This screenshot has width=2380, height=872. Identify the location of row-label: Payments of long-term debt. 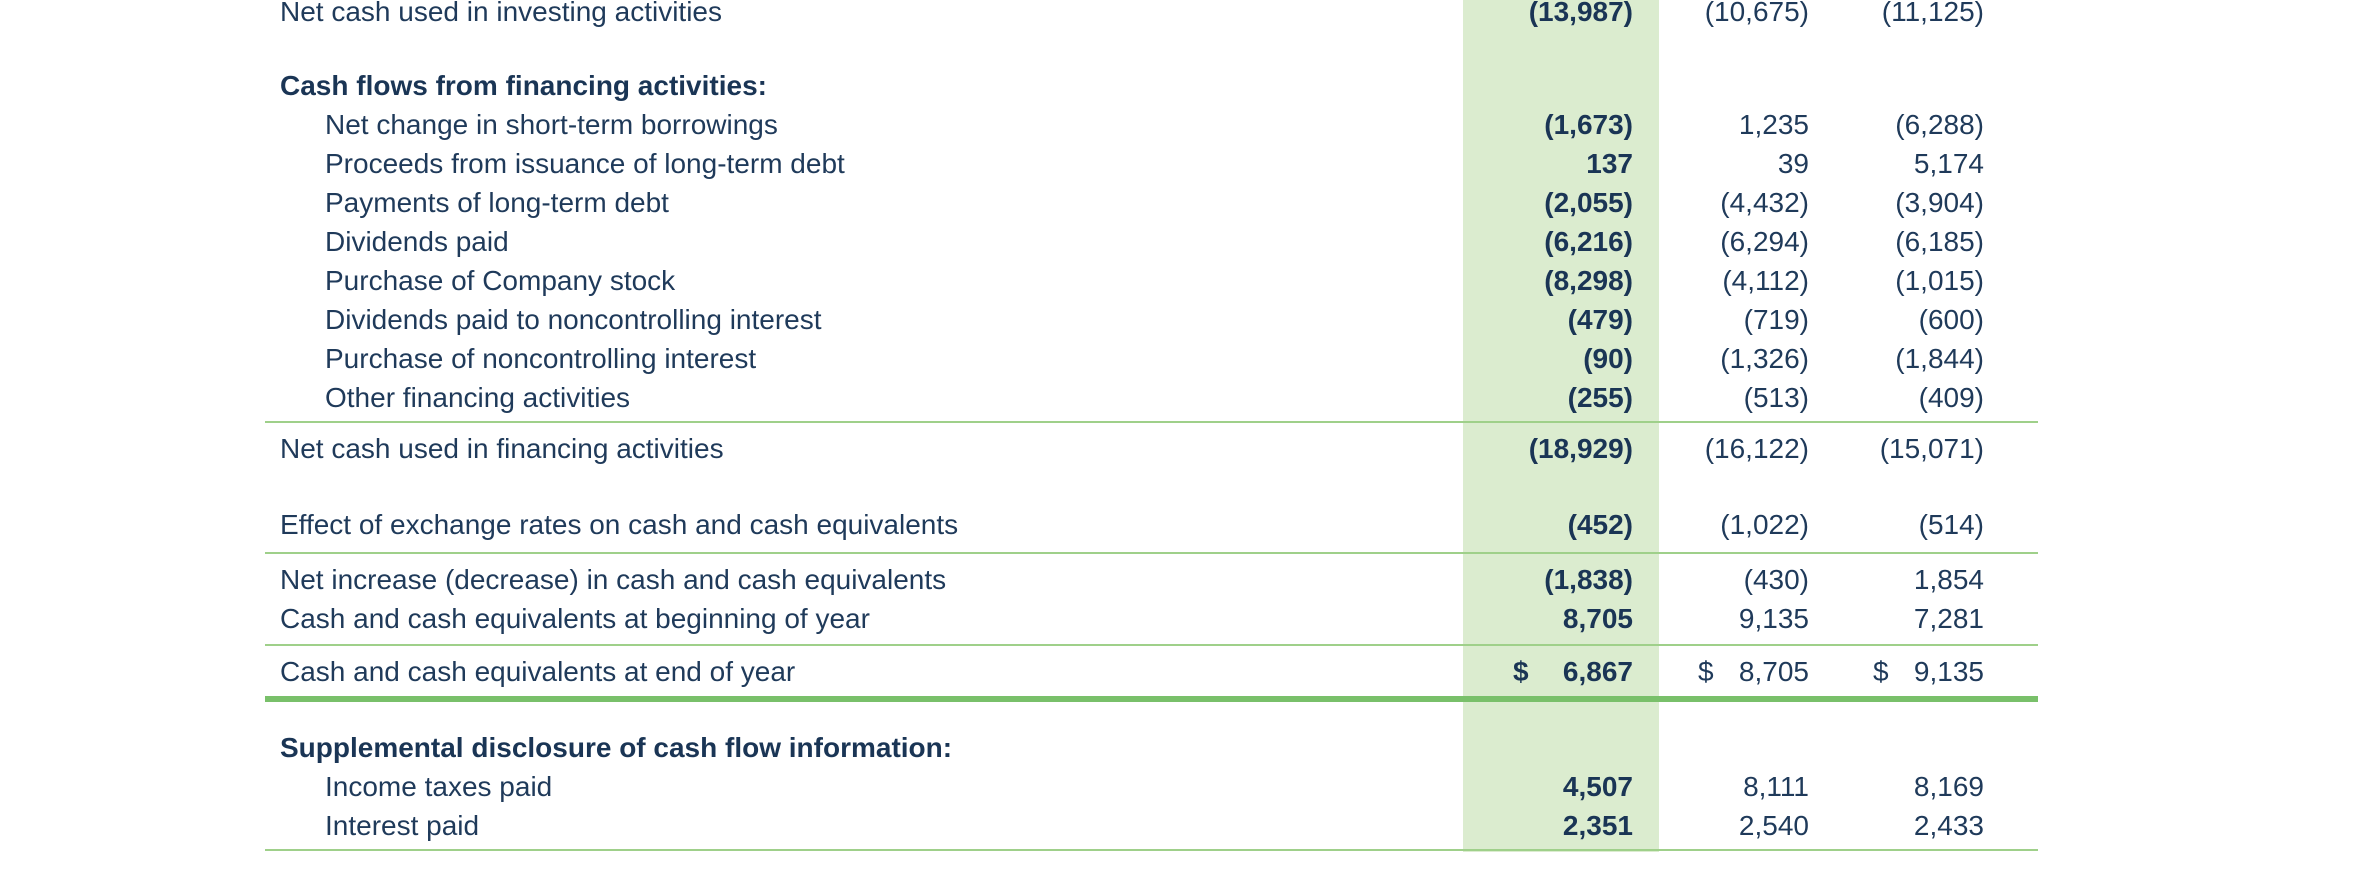
(497, 202).